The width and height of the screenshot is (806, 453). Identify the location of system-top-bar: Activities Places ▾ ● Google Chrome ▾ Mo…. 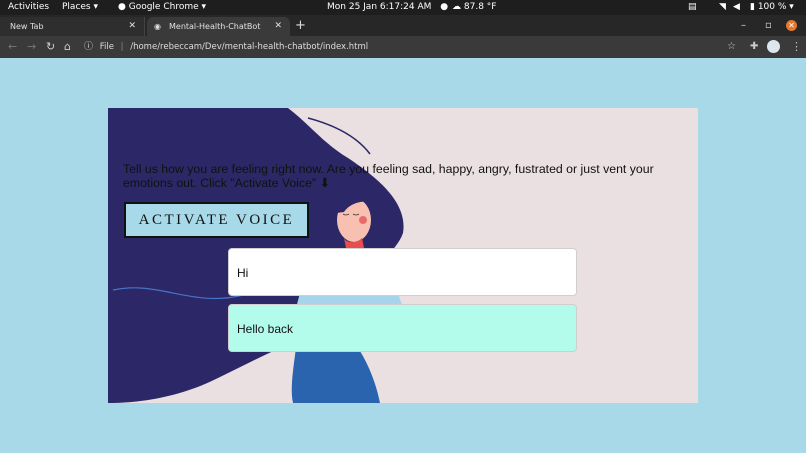
(403, 7).